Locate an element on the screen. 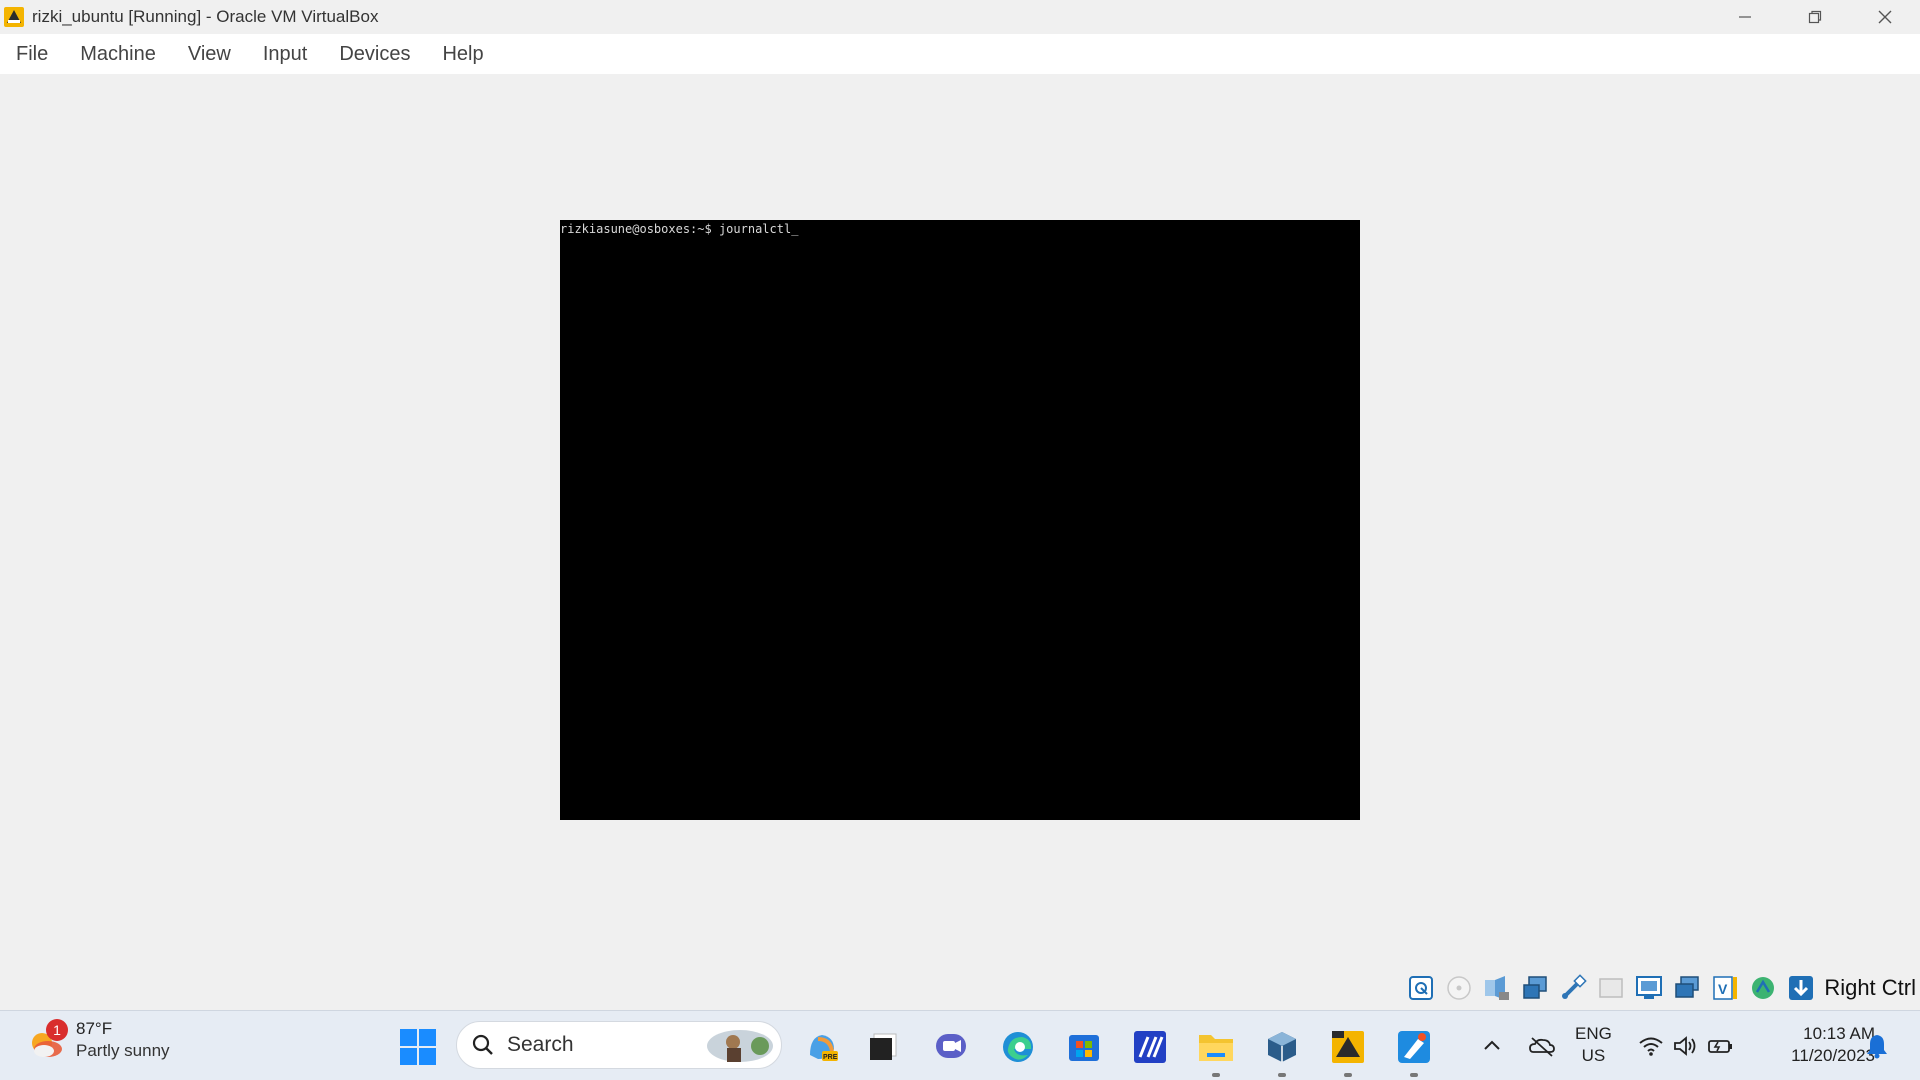 Image resolution: width=1920 pixels, height=1080 pixels. search-icon is located at coordinates (482, 1044).